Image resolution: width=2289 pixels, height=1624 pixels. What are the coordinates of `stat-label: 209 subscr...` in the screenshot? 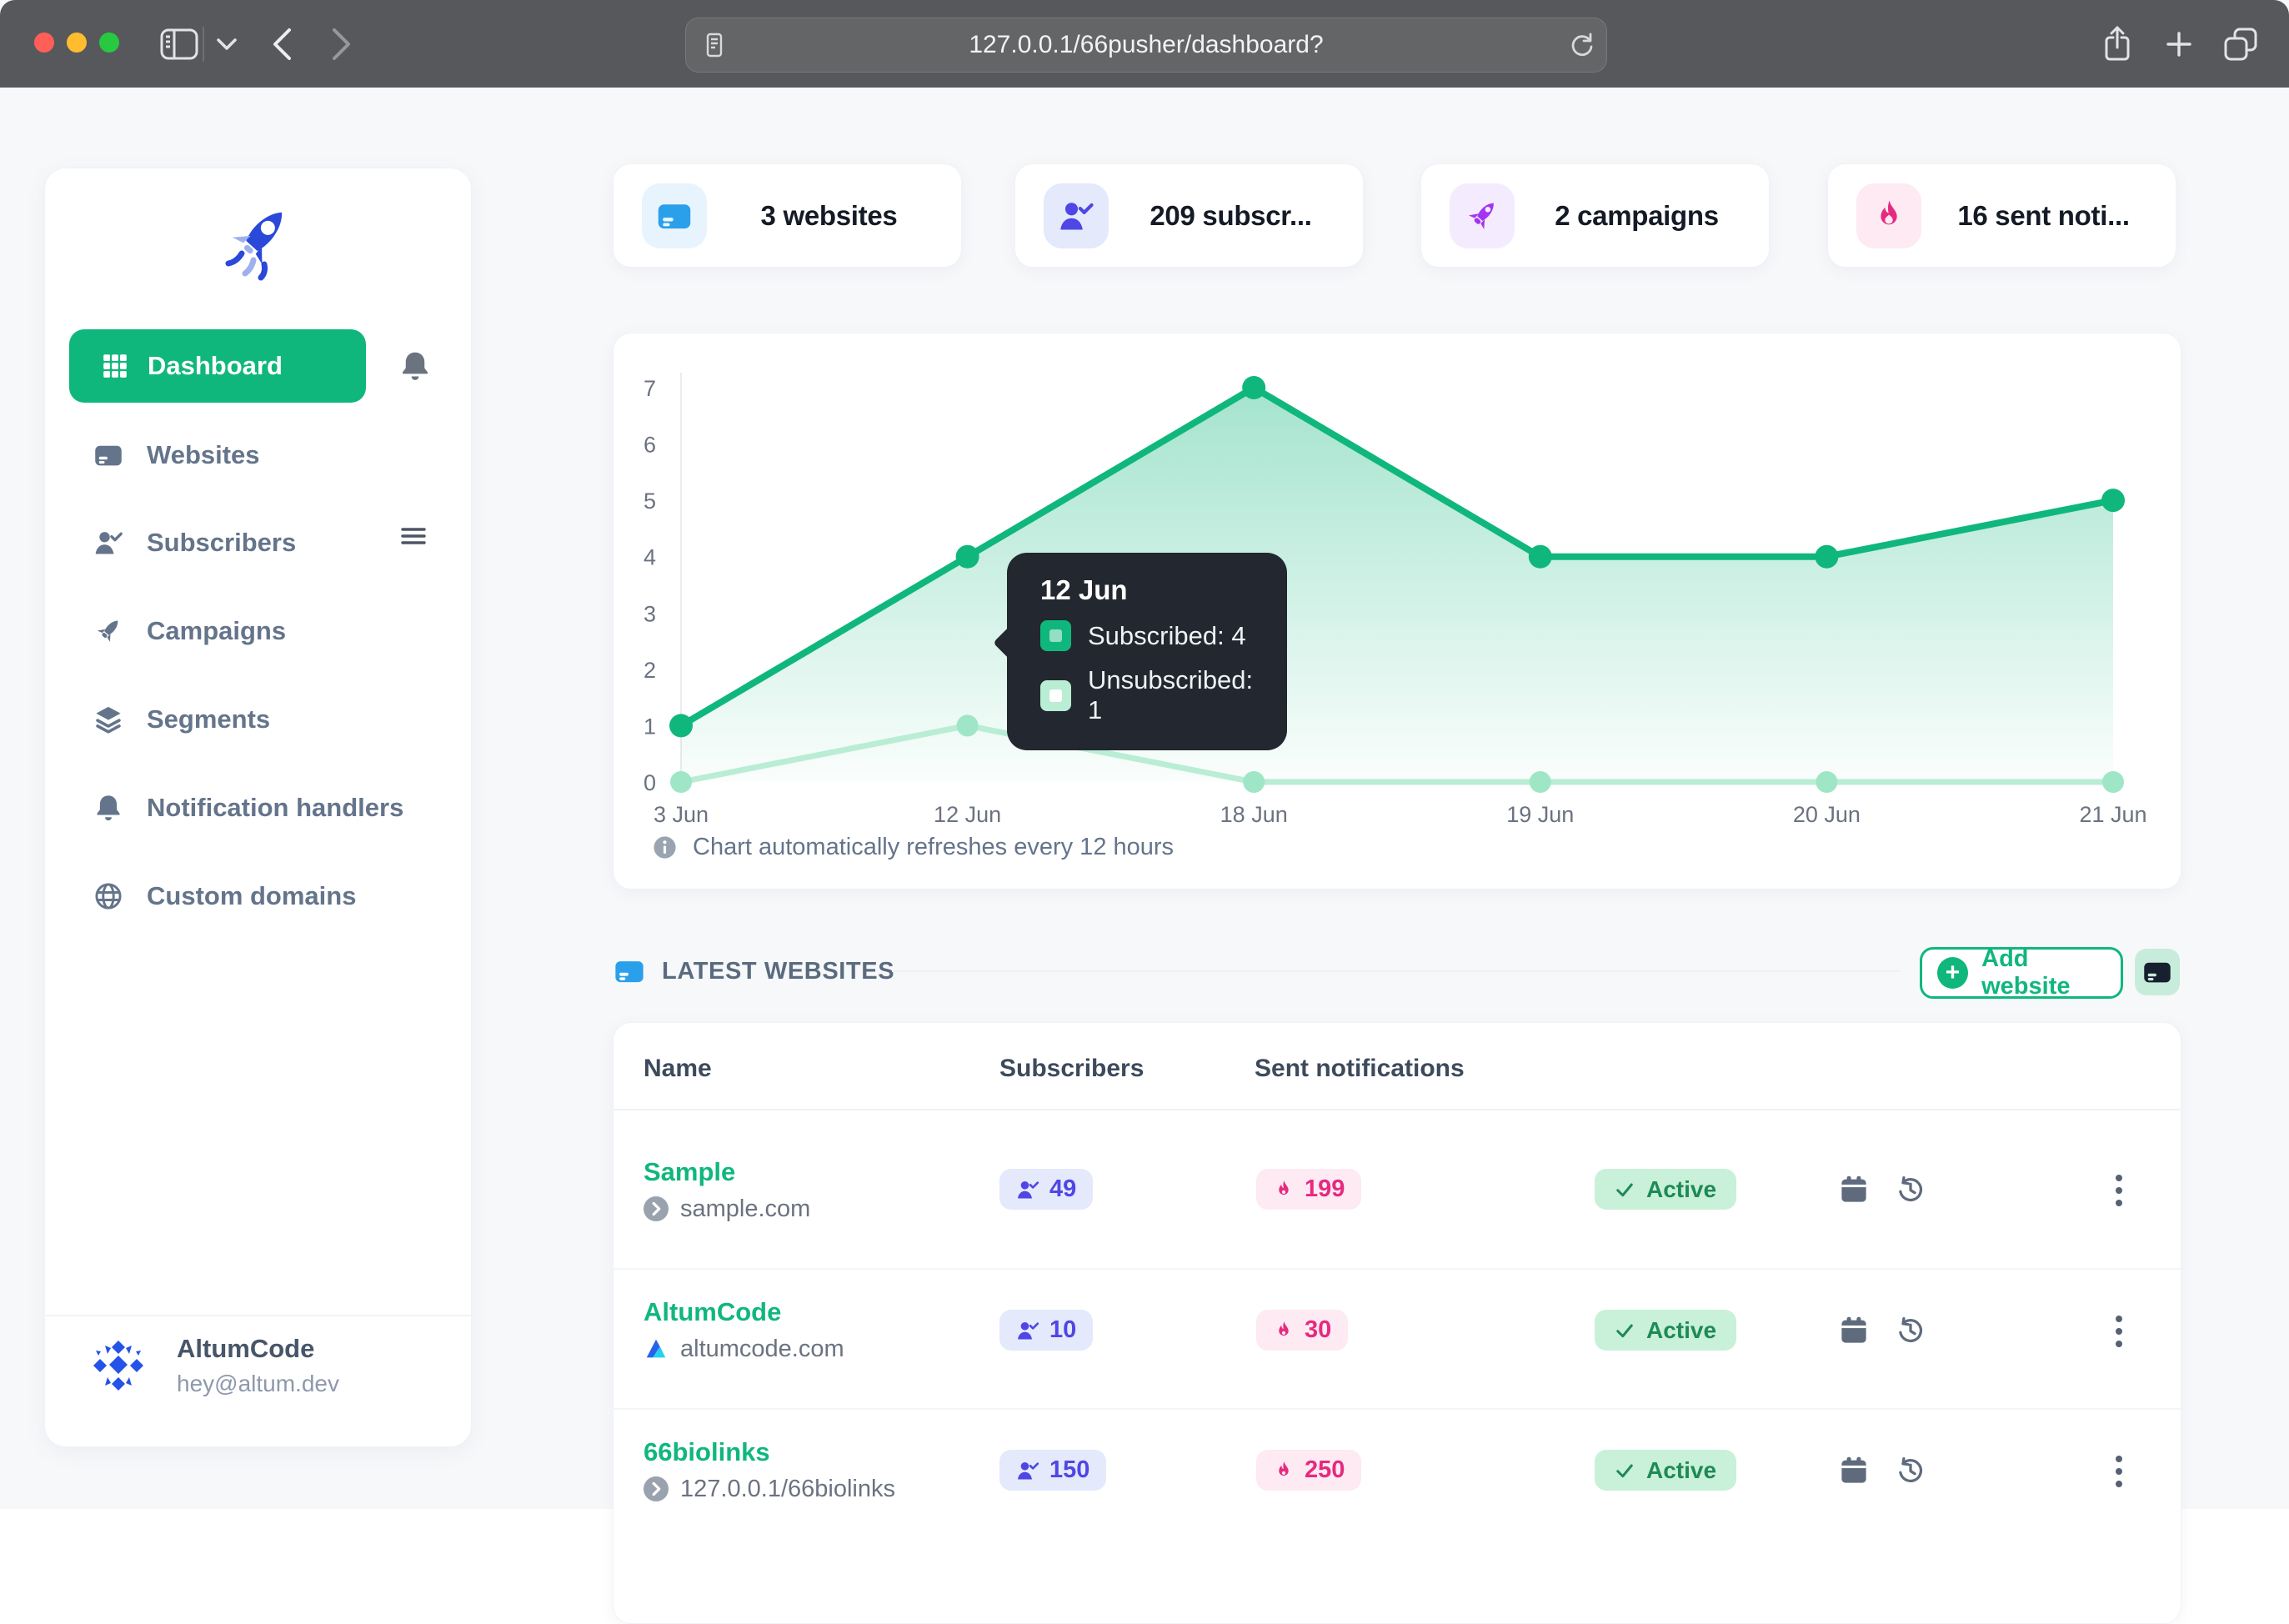 It's located at (1231, 215).